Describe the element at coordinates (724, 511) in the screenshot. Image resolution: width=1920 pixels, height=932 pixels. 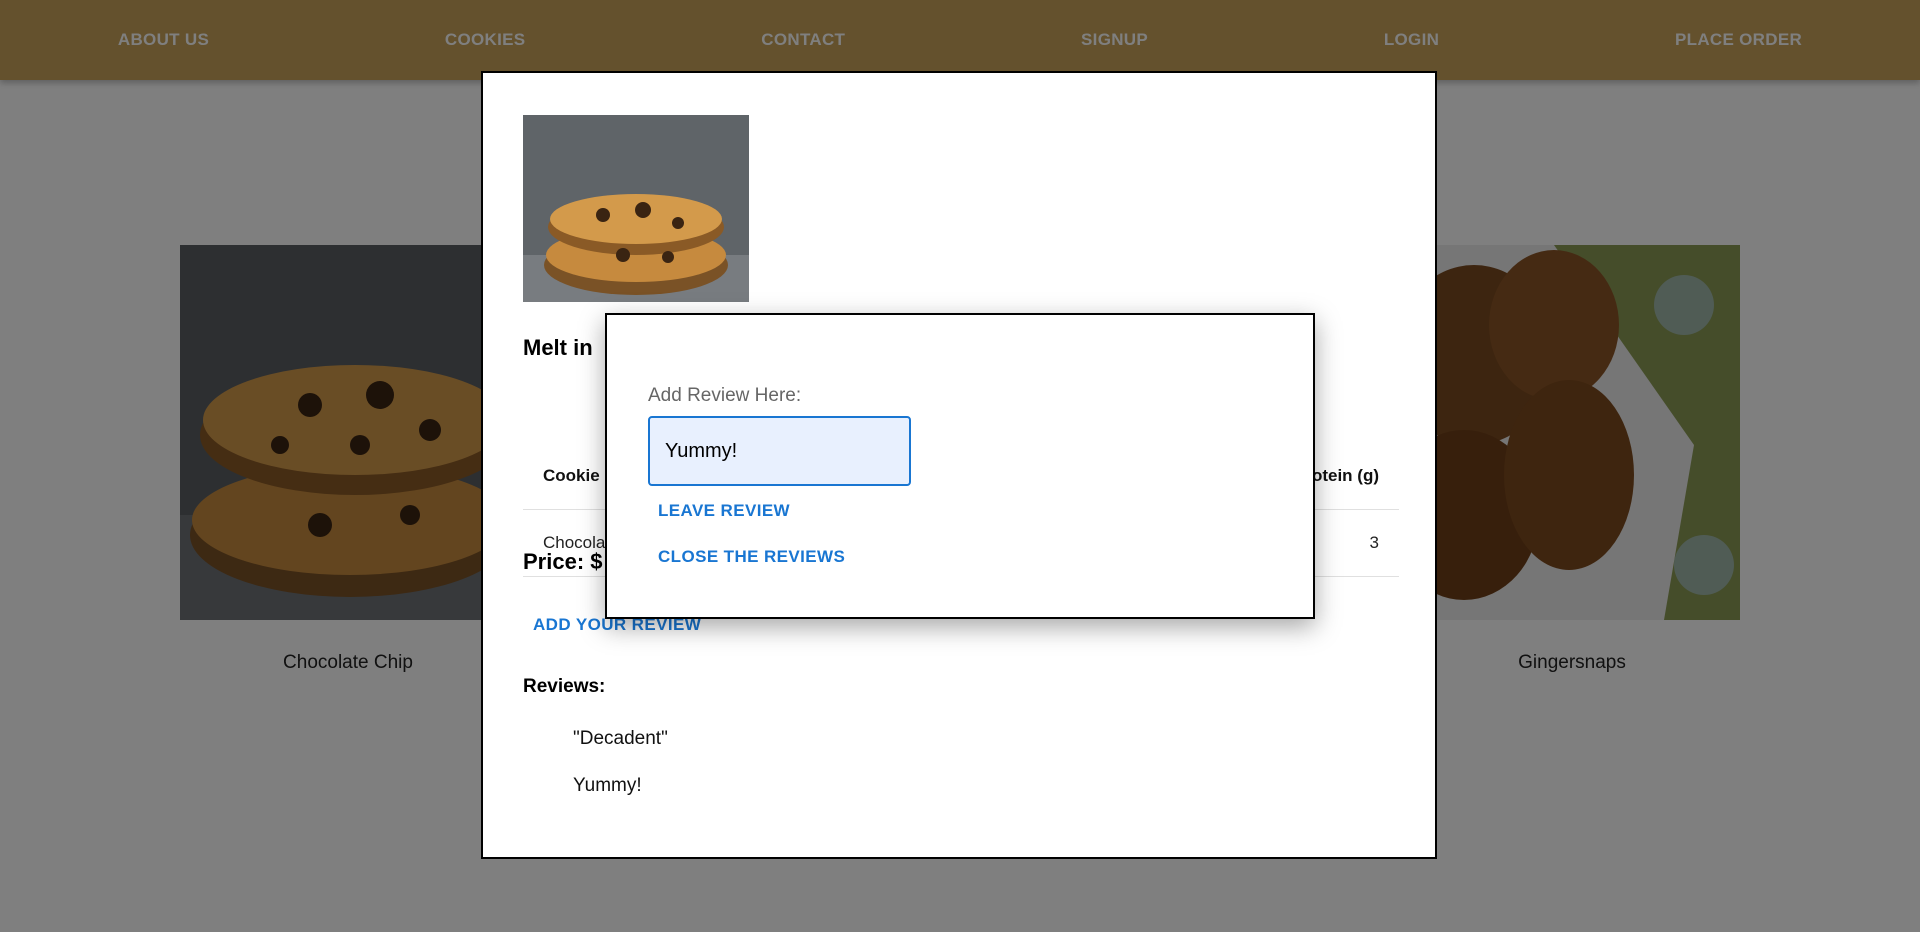
I see `leave-review-button: LEAVE REVIEW` at that location.